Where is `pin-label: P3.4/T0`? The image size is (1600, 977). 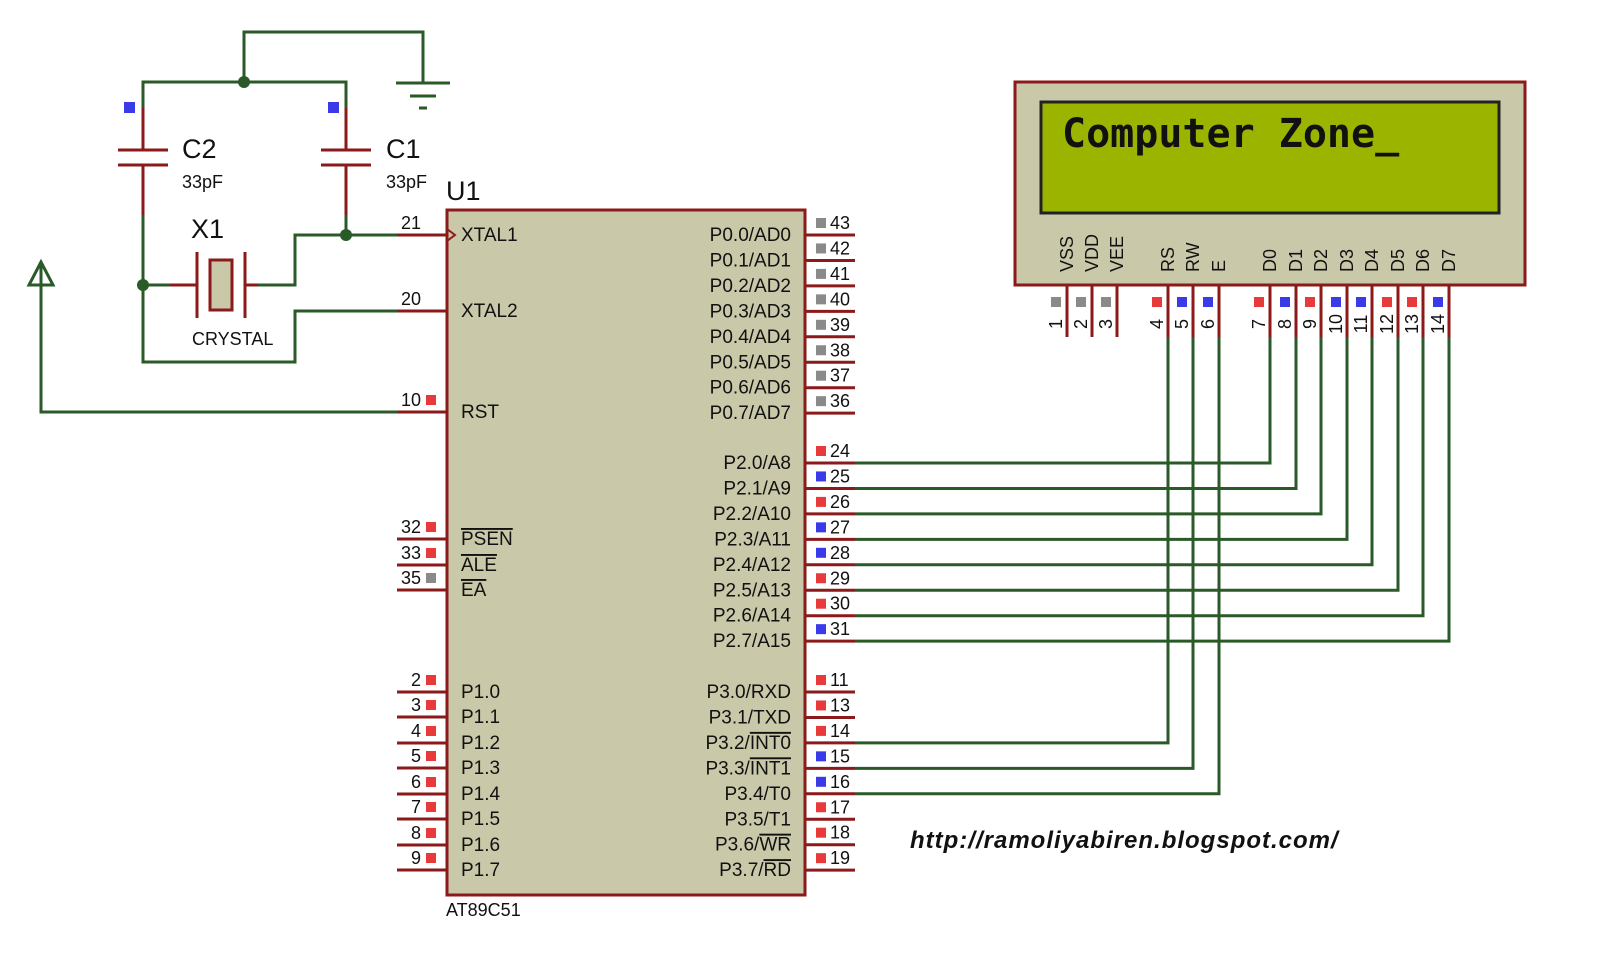
pin-label: P3.4/T0 is located at coordinates (757, 794).